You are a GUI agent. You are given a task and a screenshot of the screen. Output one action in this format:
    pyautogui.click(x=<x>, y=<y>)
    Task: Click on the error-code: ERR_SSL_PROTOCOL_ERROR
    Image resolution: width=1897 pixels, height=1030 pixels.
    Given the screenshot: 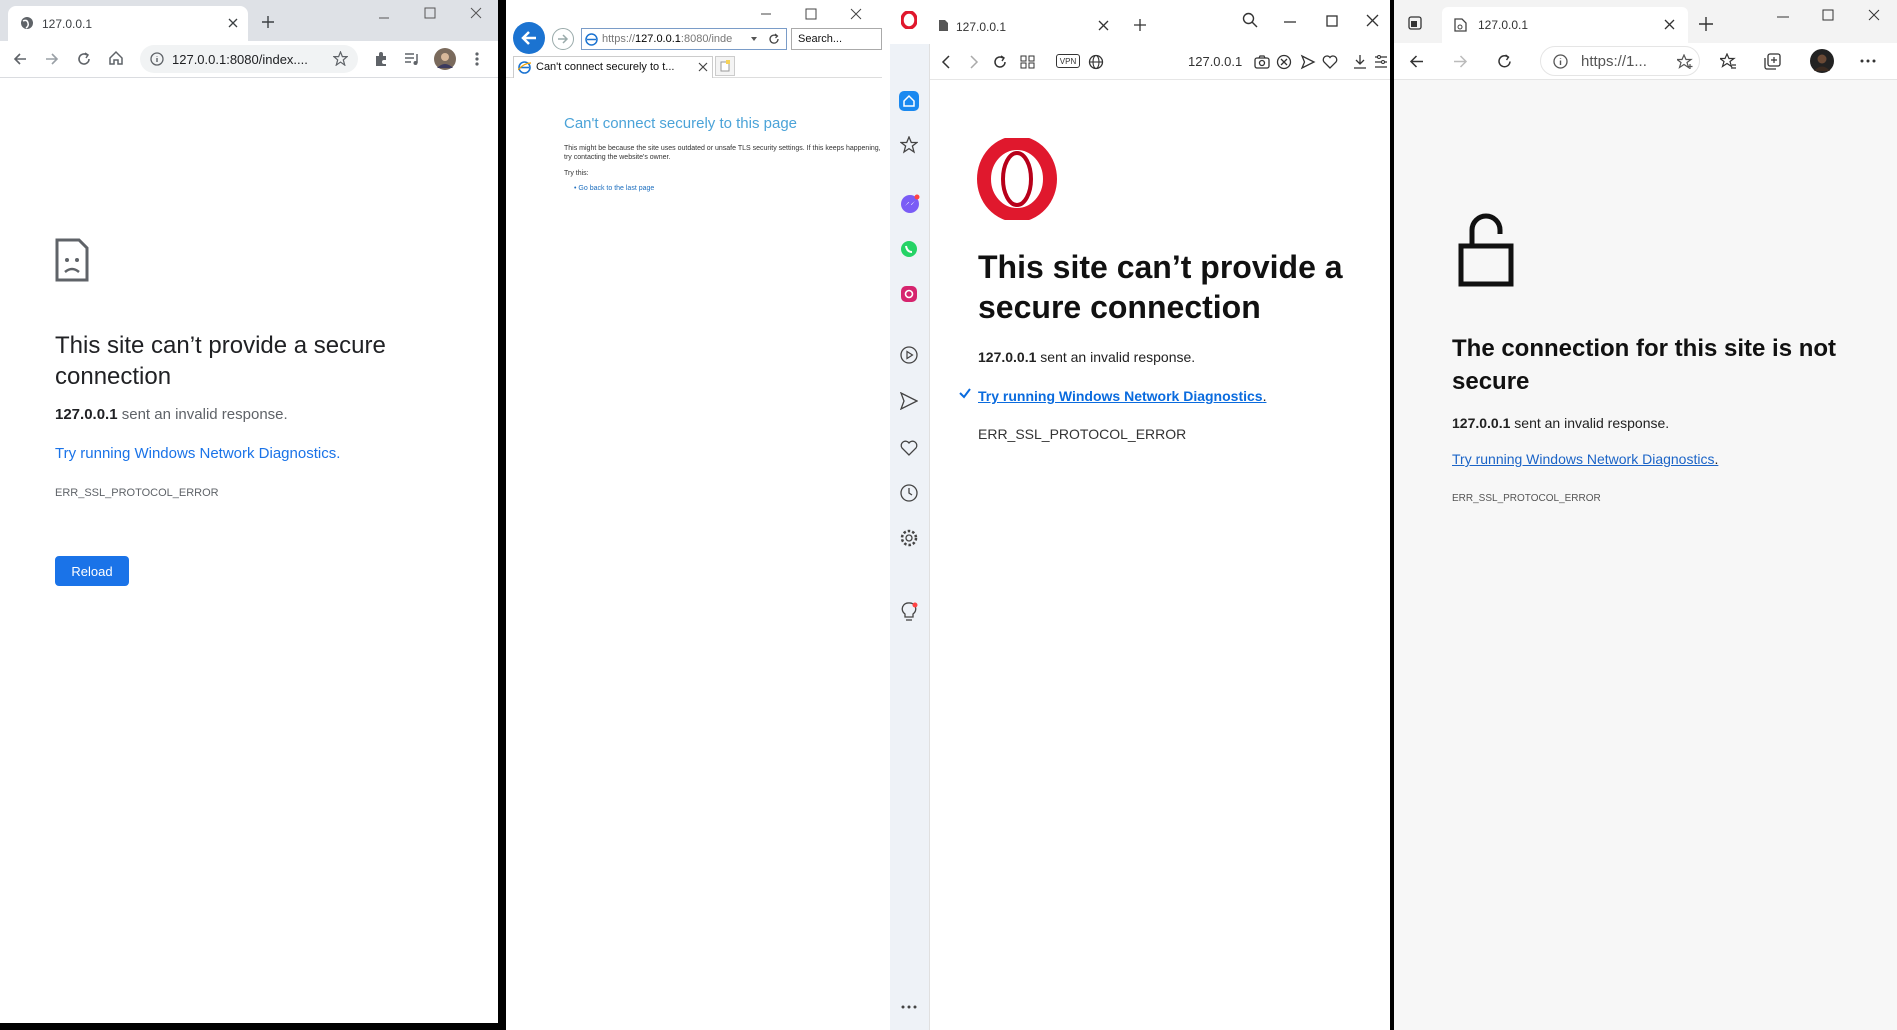 What is the action you would take?
    pyautogui.click(x=137, y=493)
    